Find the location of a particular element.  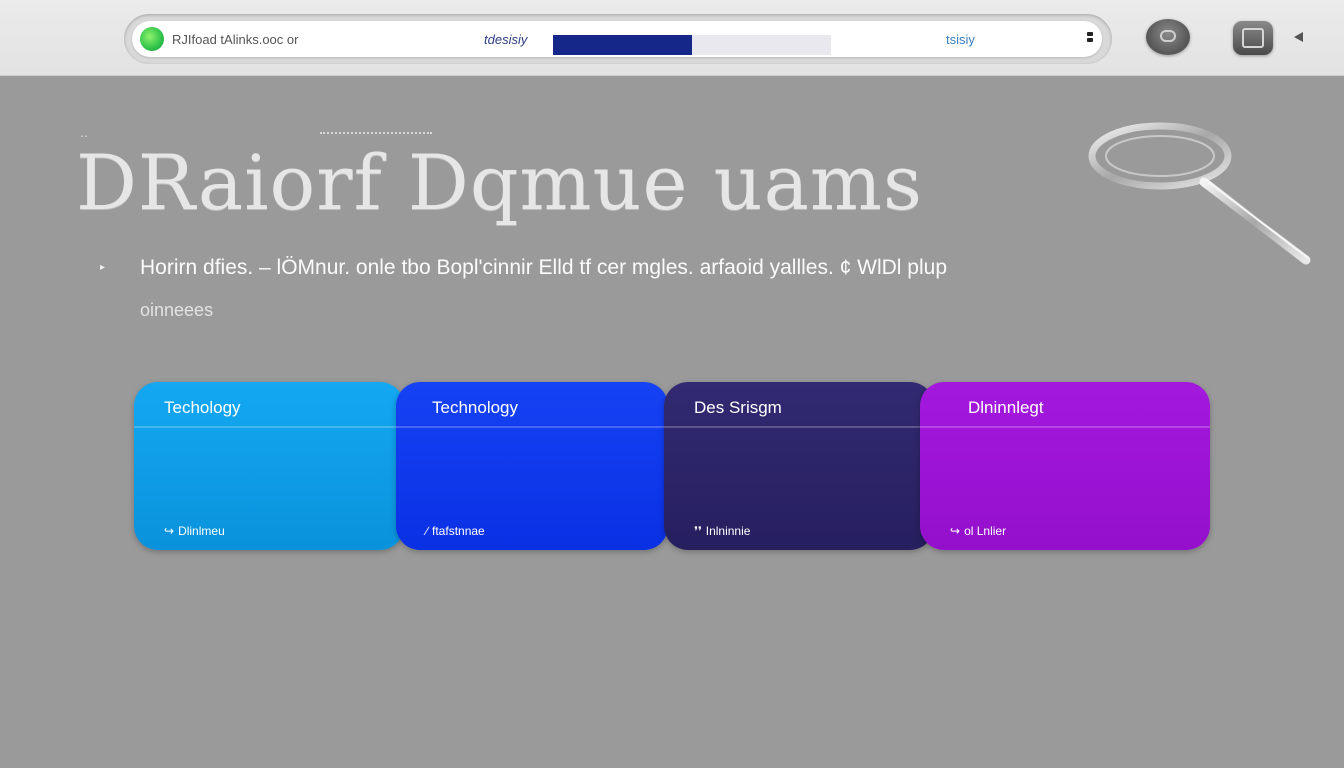

card-footer-label: Dlinlmeu is located at coordinates (201, 531).